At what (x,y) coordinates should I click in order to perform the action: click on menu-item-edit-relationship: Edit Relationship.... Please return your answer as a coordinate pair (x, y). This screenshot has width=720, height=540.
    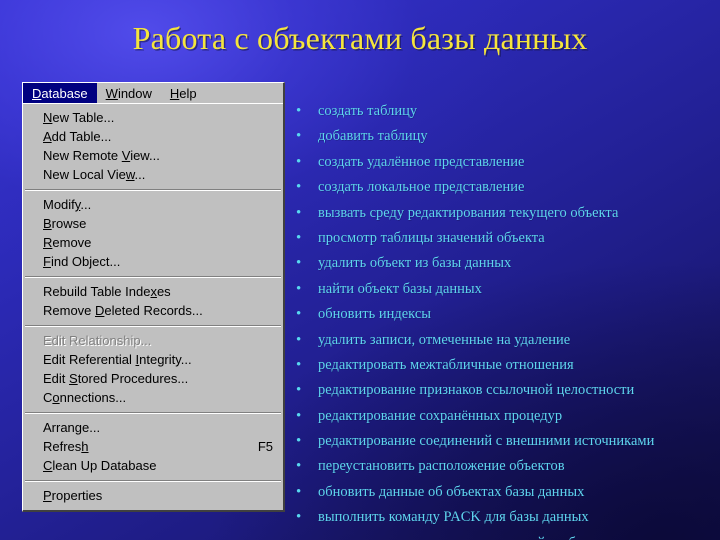
    Looking at the image, I should click on (153, 340).